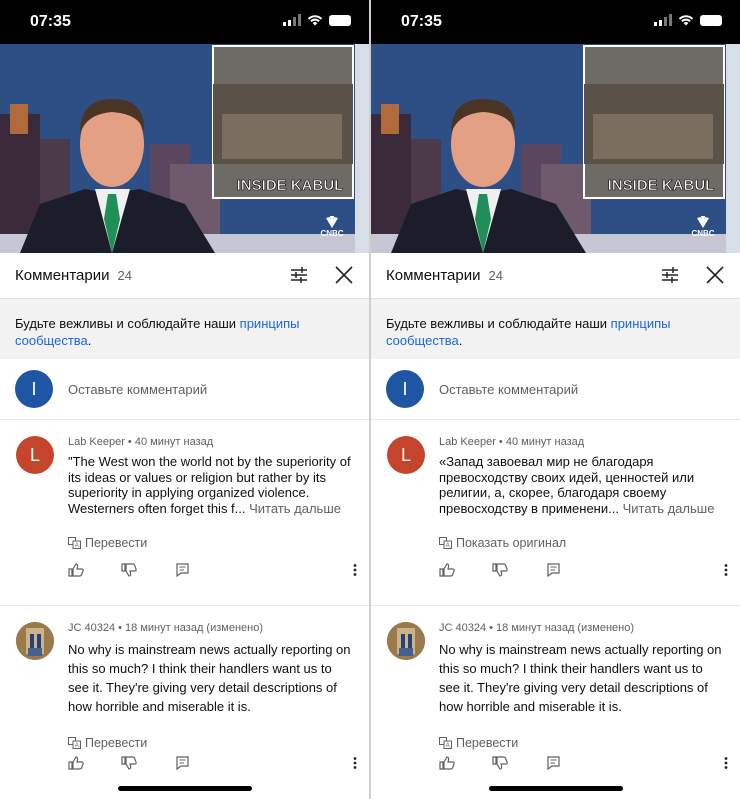  I want to click on show-original-button: A Показать оригинал, so click(582, 543).